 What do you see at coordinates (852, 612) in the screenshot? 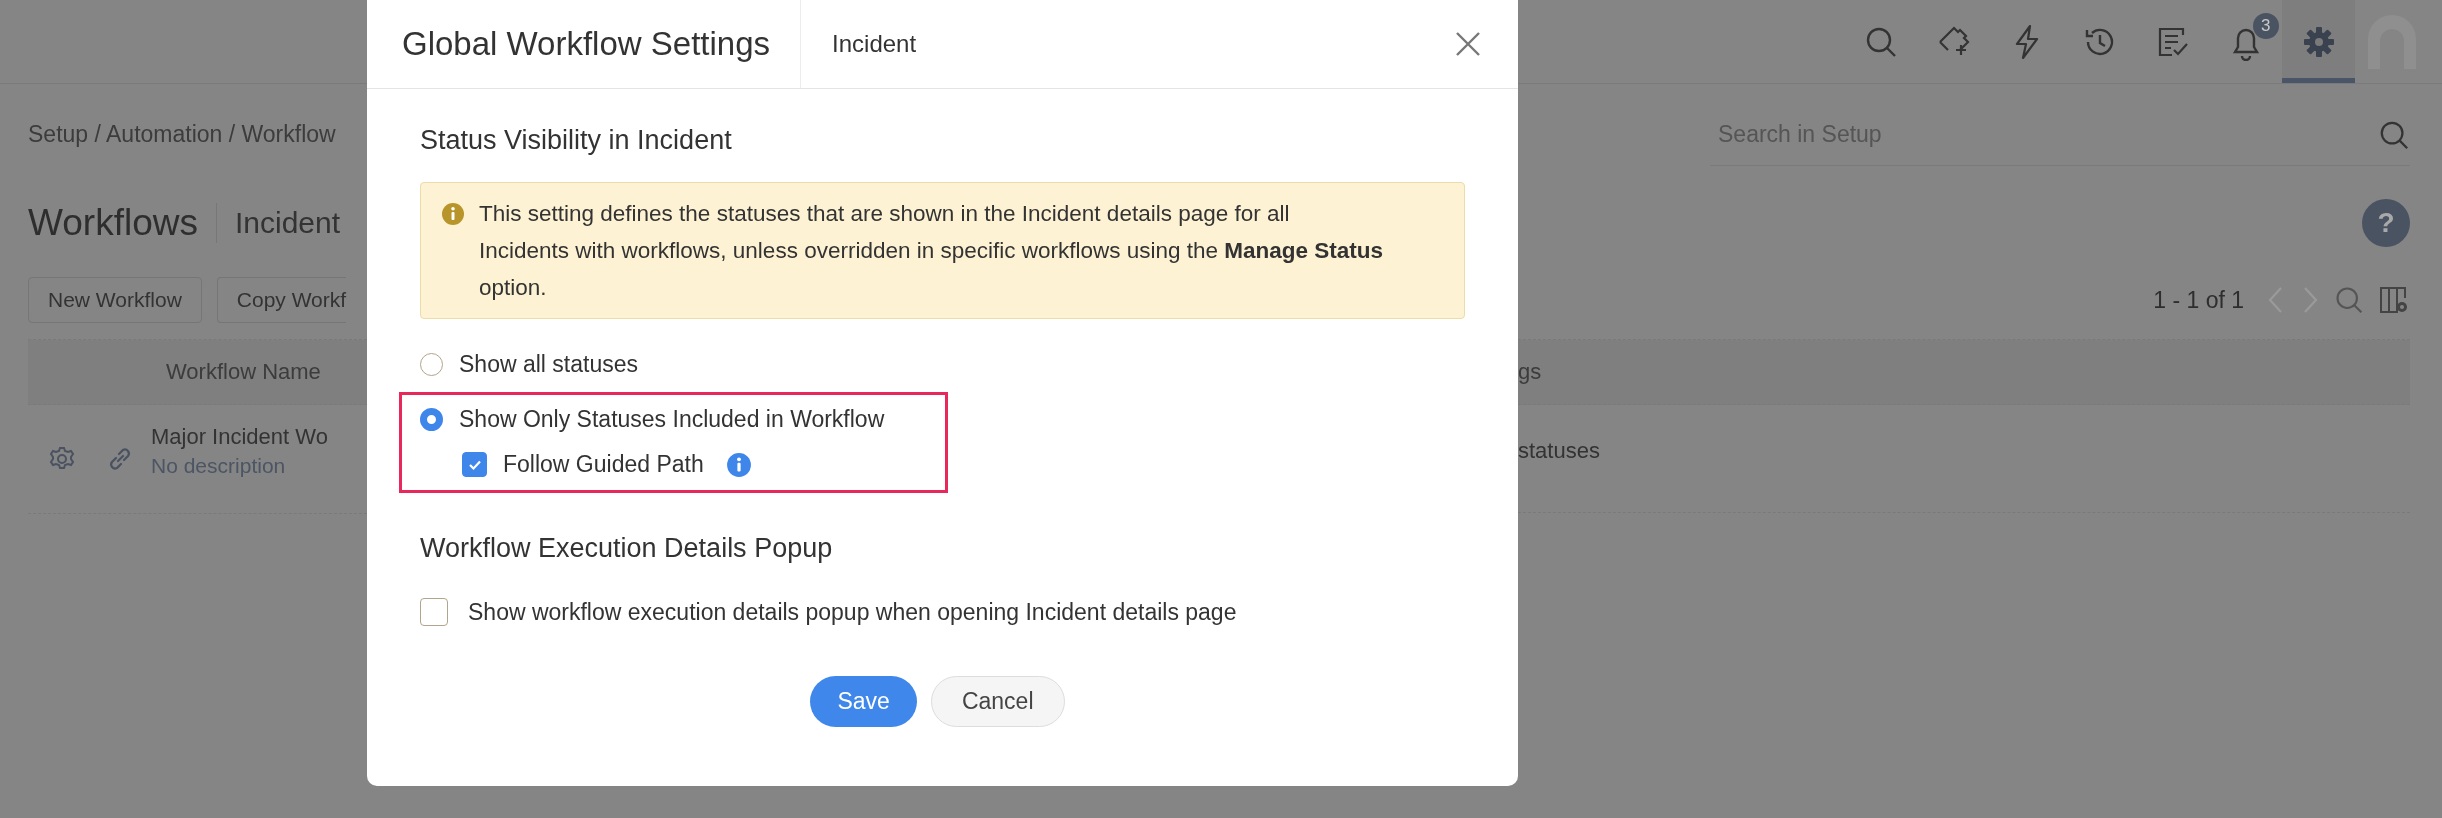
I see `checkbox-label: Show workflow execution details popup when opening Incident details page` at bounding box center [852, 612].